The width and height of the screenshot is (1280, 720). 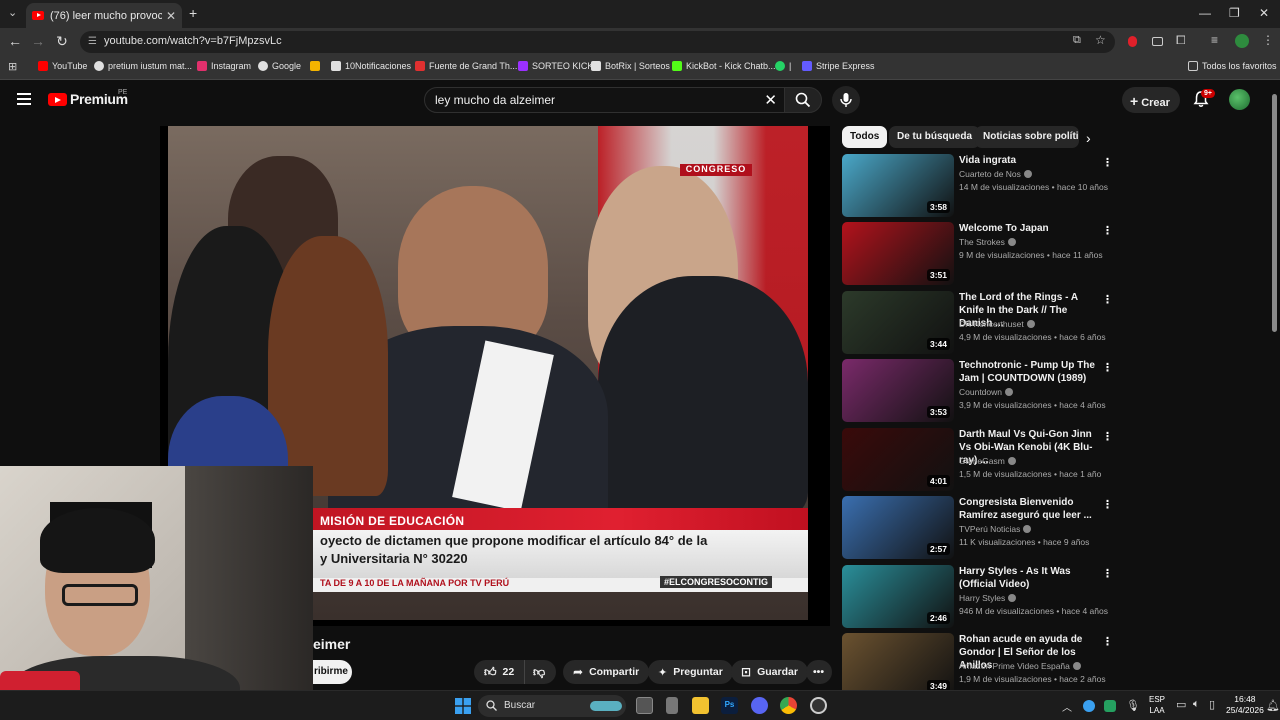 I want to click on create-button: + Crear, so click(x=1151, y=100).